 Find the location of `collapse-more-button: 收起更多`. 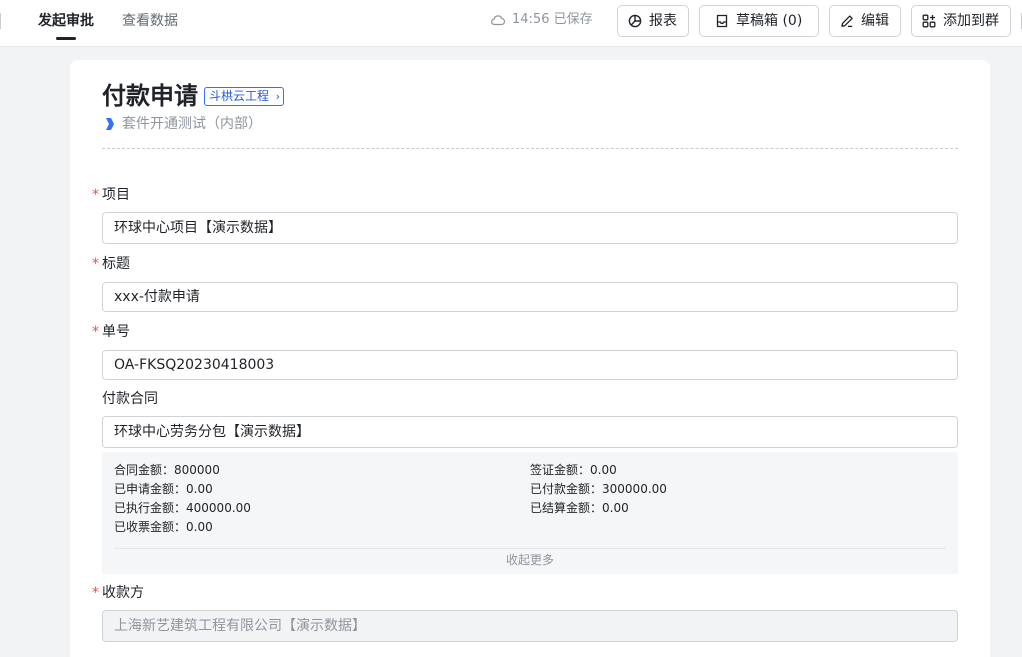

collapse-more-button: 收起更多 is located at coordinates (530, 560).